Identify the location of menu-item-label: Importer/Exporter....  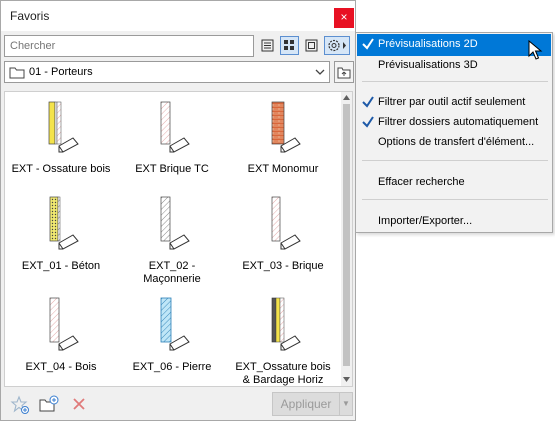
(425, 221).